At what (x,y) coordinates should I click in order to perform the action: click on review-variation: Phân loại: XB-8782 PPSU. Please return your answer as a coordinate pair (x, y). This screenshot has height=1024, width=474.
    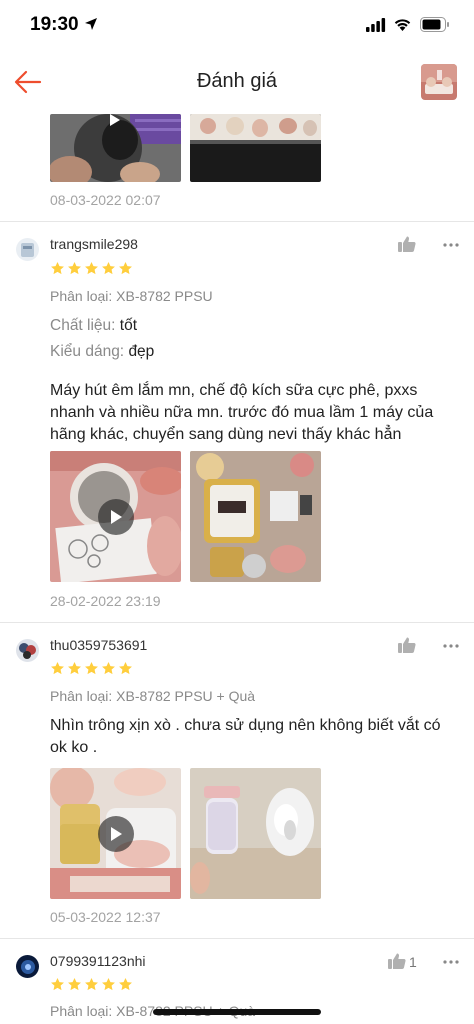
    Looking at the image, I should click on (131, 296).